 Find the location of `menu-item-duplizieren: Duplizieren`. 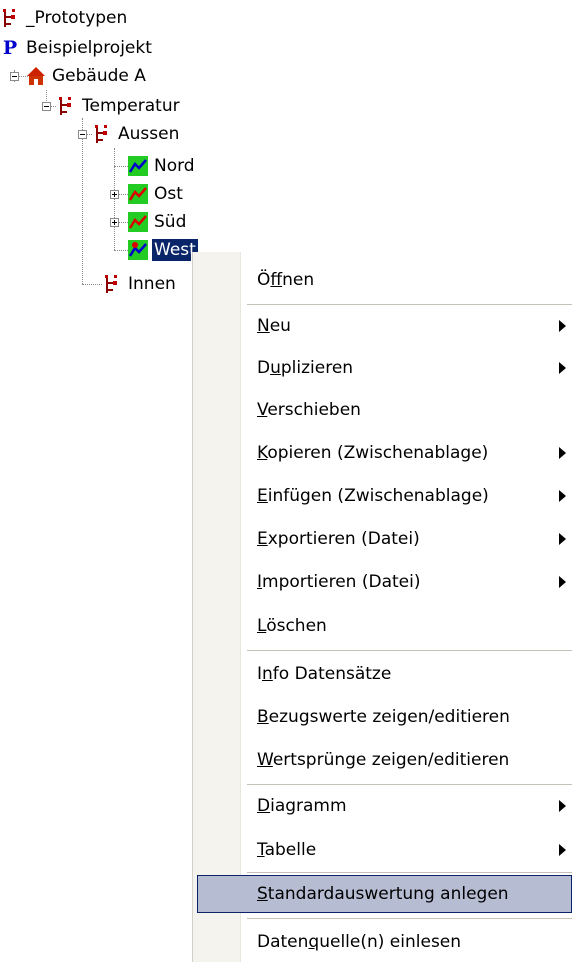

menu-item-duplizieren: Duplizieren is located at coordinates (384, 368).